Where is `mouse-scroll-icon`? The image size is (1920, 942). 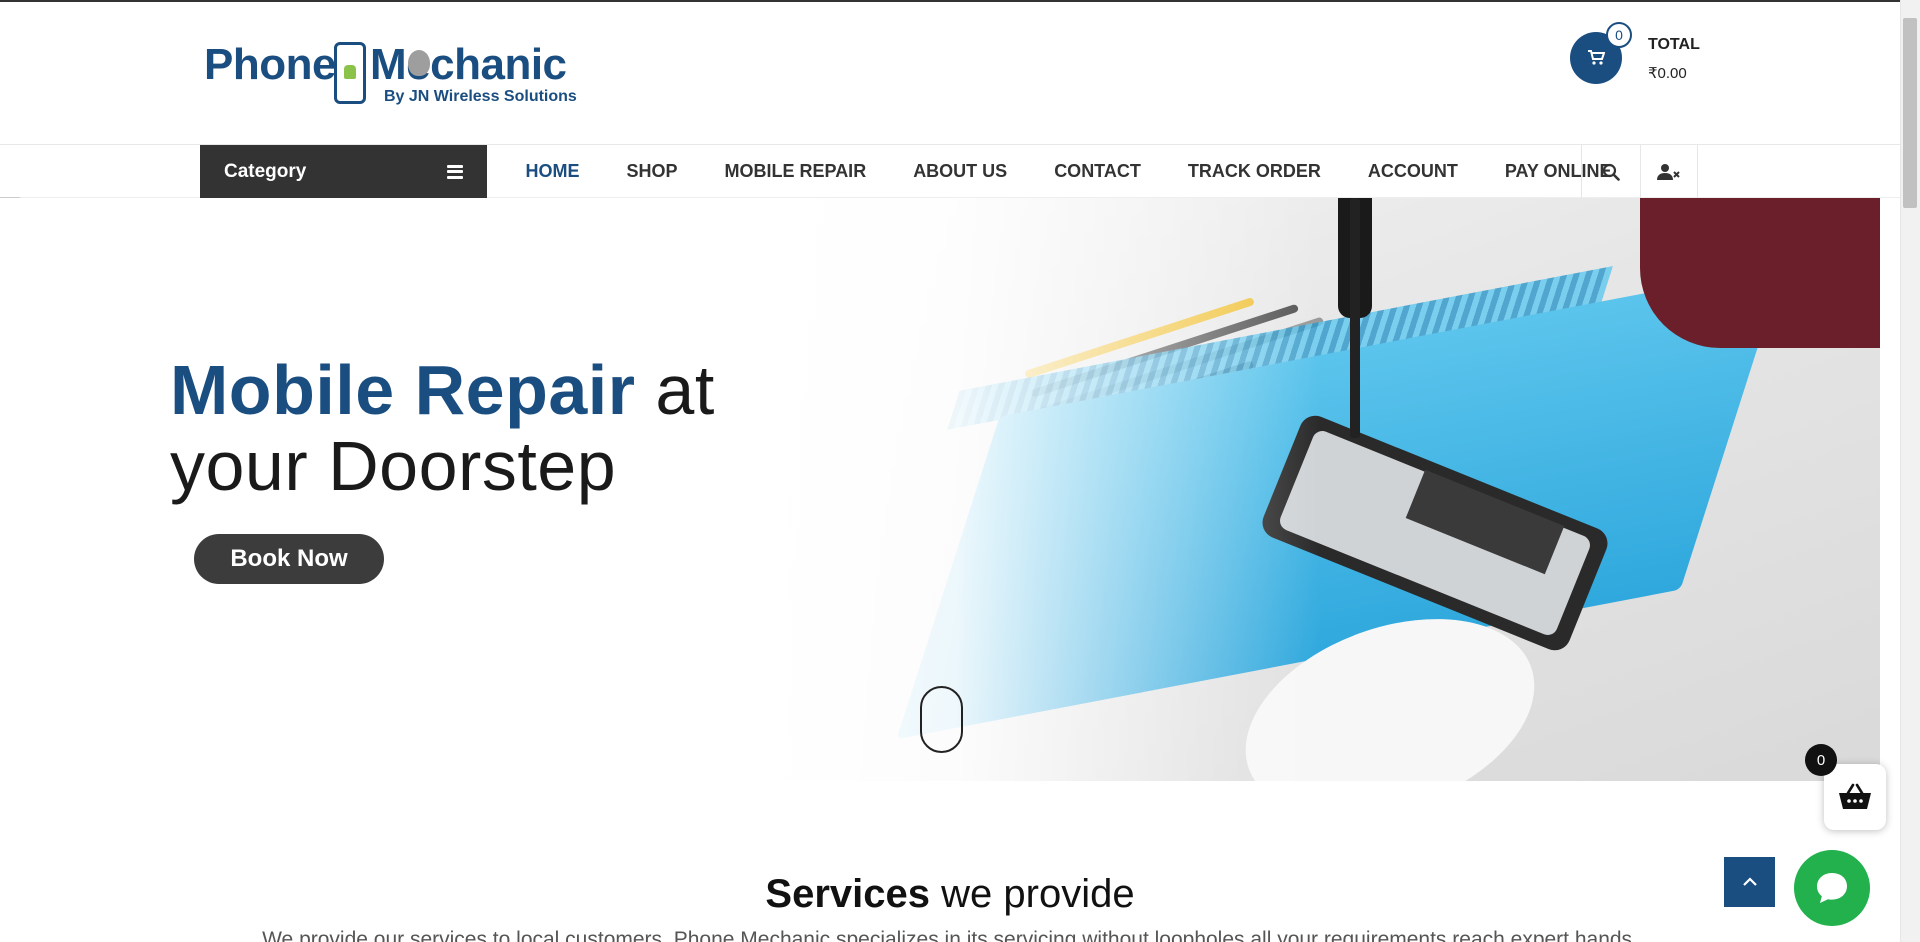
mouse-scroll-icon is located at coordinates (941, 719).